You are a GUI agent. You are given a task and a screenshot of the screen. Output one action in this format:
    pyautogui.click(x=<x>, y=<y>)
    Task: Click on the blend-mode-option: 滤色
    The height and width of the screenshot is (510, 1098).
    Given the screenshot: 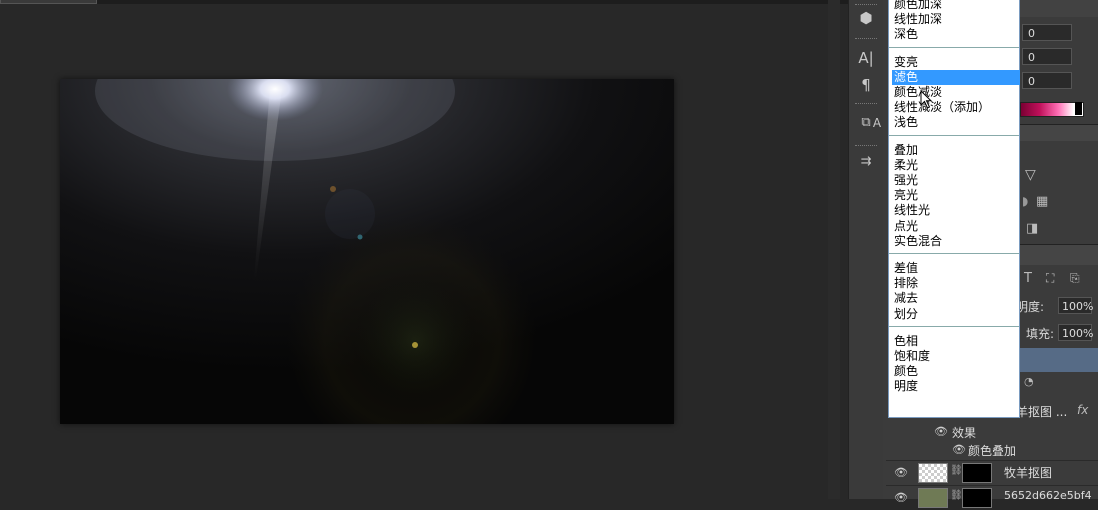 What is the action you would take?
    pyautogui.click(x=956, y=77)
    